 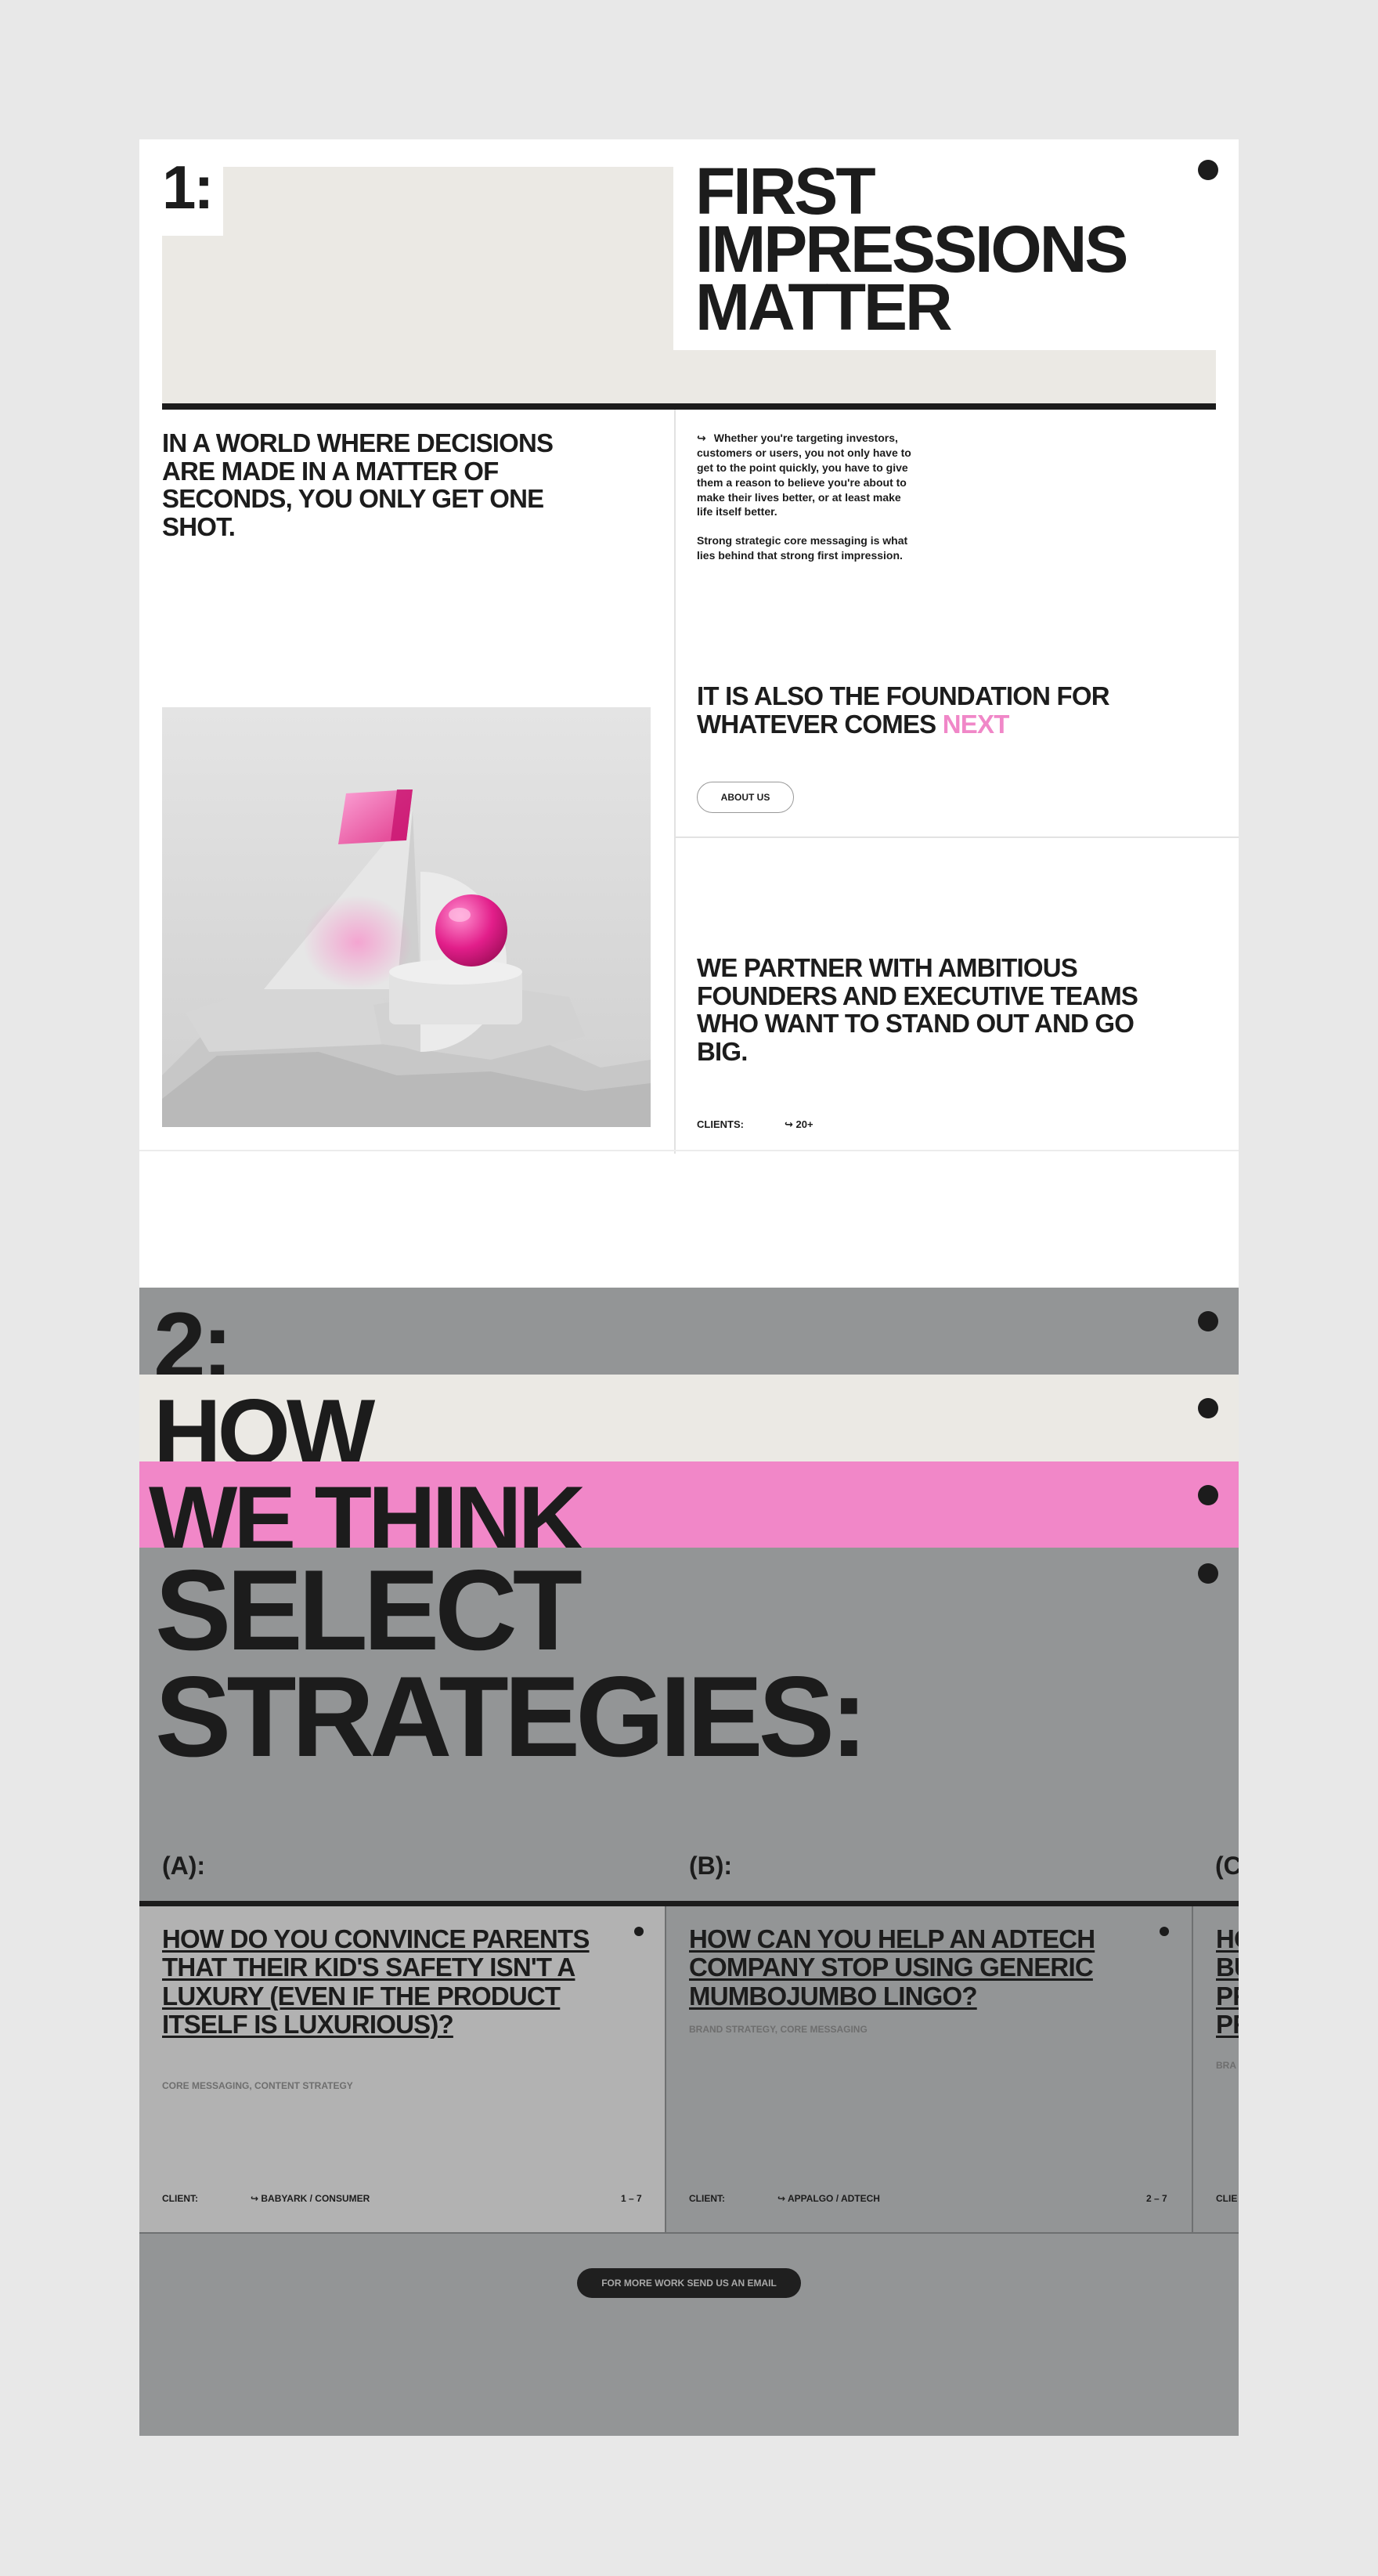 I want to click on strategy-card-c: HO BU PR PR BRA CLIE, so click(x=1216, y=2070).